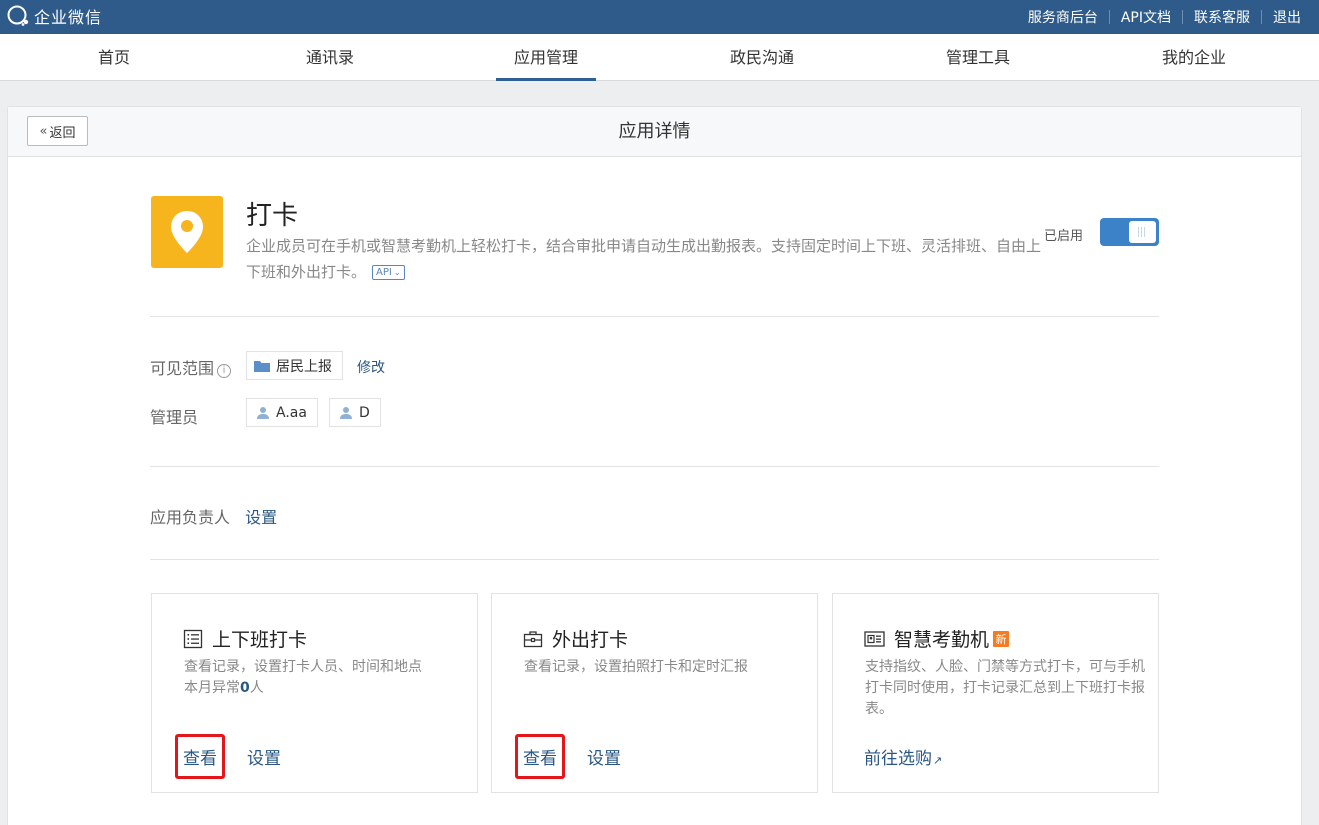  Describe the element at coordinates (303, 667) in the screenshot. I see `card-desc-line: 查看记录，设置打卡人员、时间和地点` at that location.